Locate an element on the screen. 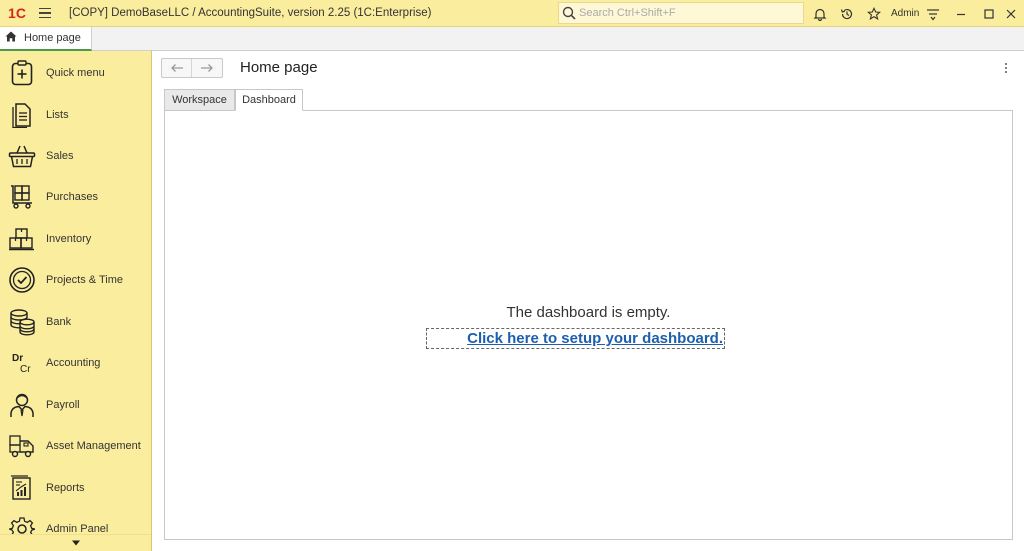 The width and height of the screenshot is (1024, 551). svg-text: Dr is located at coordinates (17, 358).